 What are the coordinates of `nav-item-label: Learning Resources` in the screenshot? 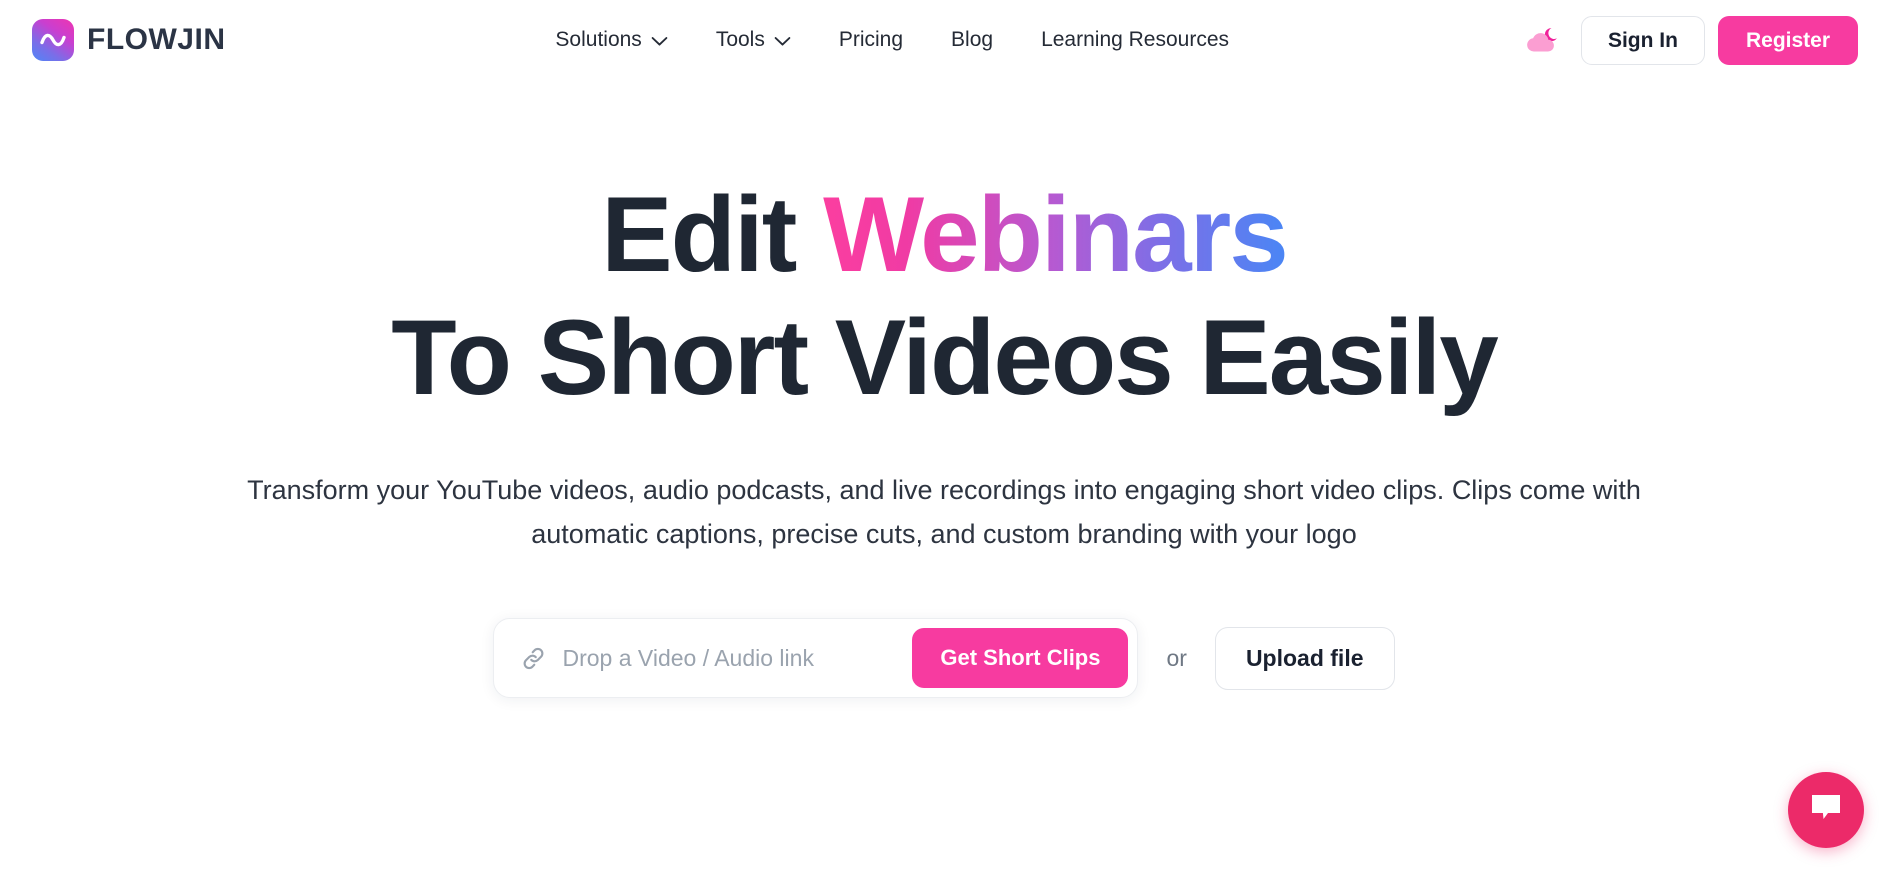 It's located at (1135, 39).